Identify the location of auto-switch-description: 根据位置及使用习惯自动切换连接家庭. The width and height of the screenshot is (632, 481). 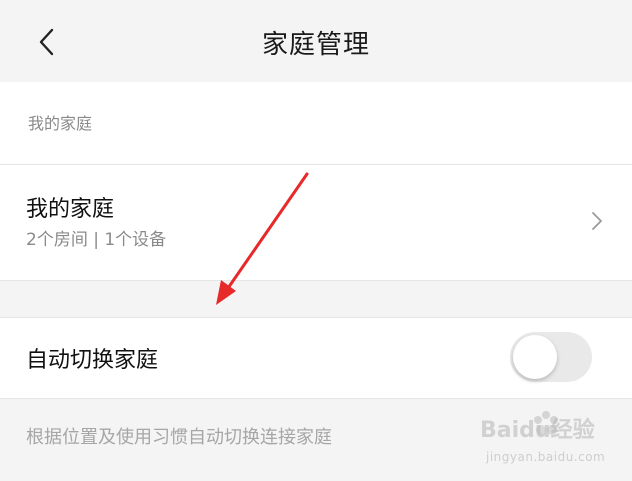
(179, 437).